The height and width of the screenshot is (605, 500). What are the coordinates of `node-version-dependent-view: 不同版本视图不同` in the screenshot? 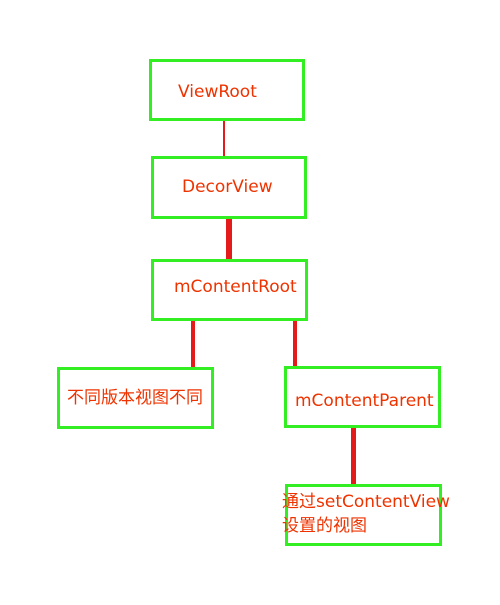 It's located at (135, 398).